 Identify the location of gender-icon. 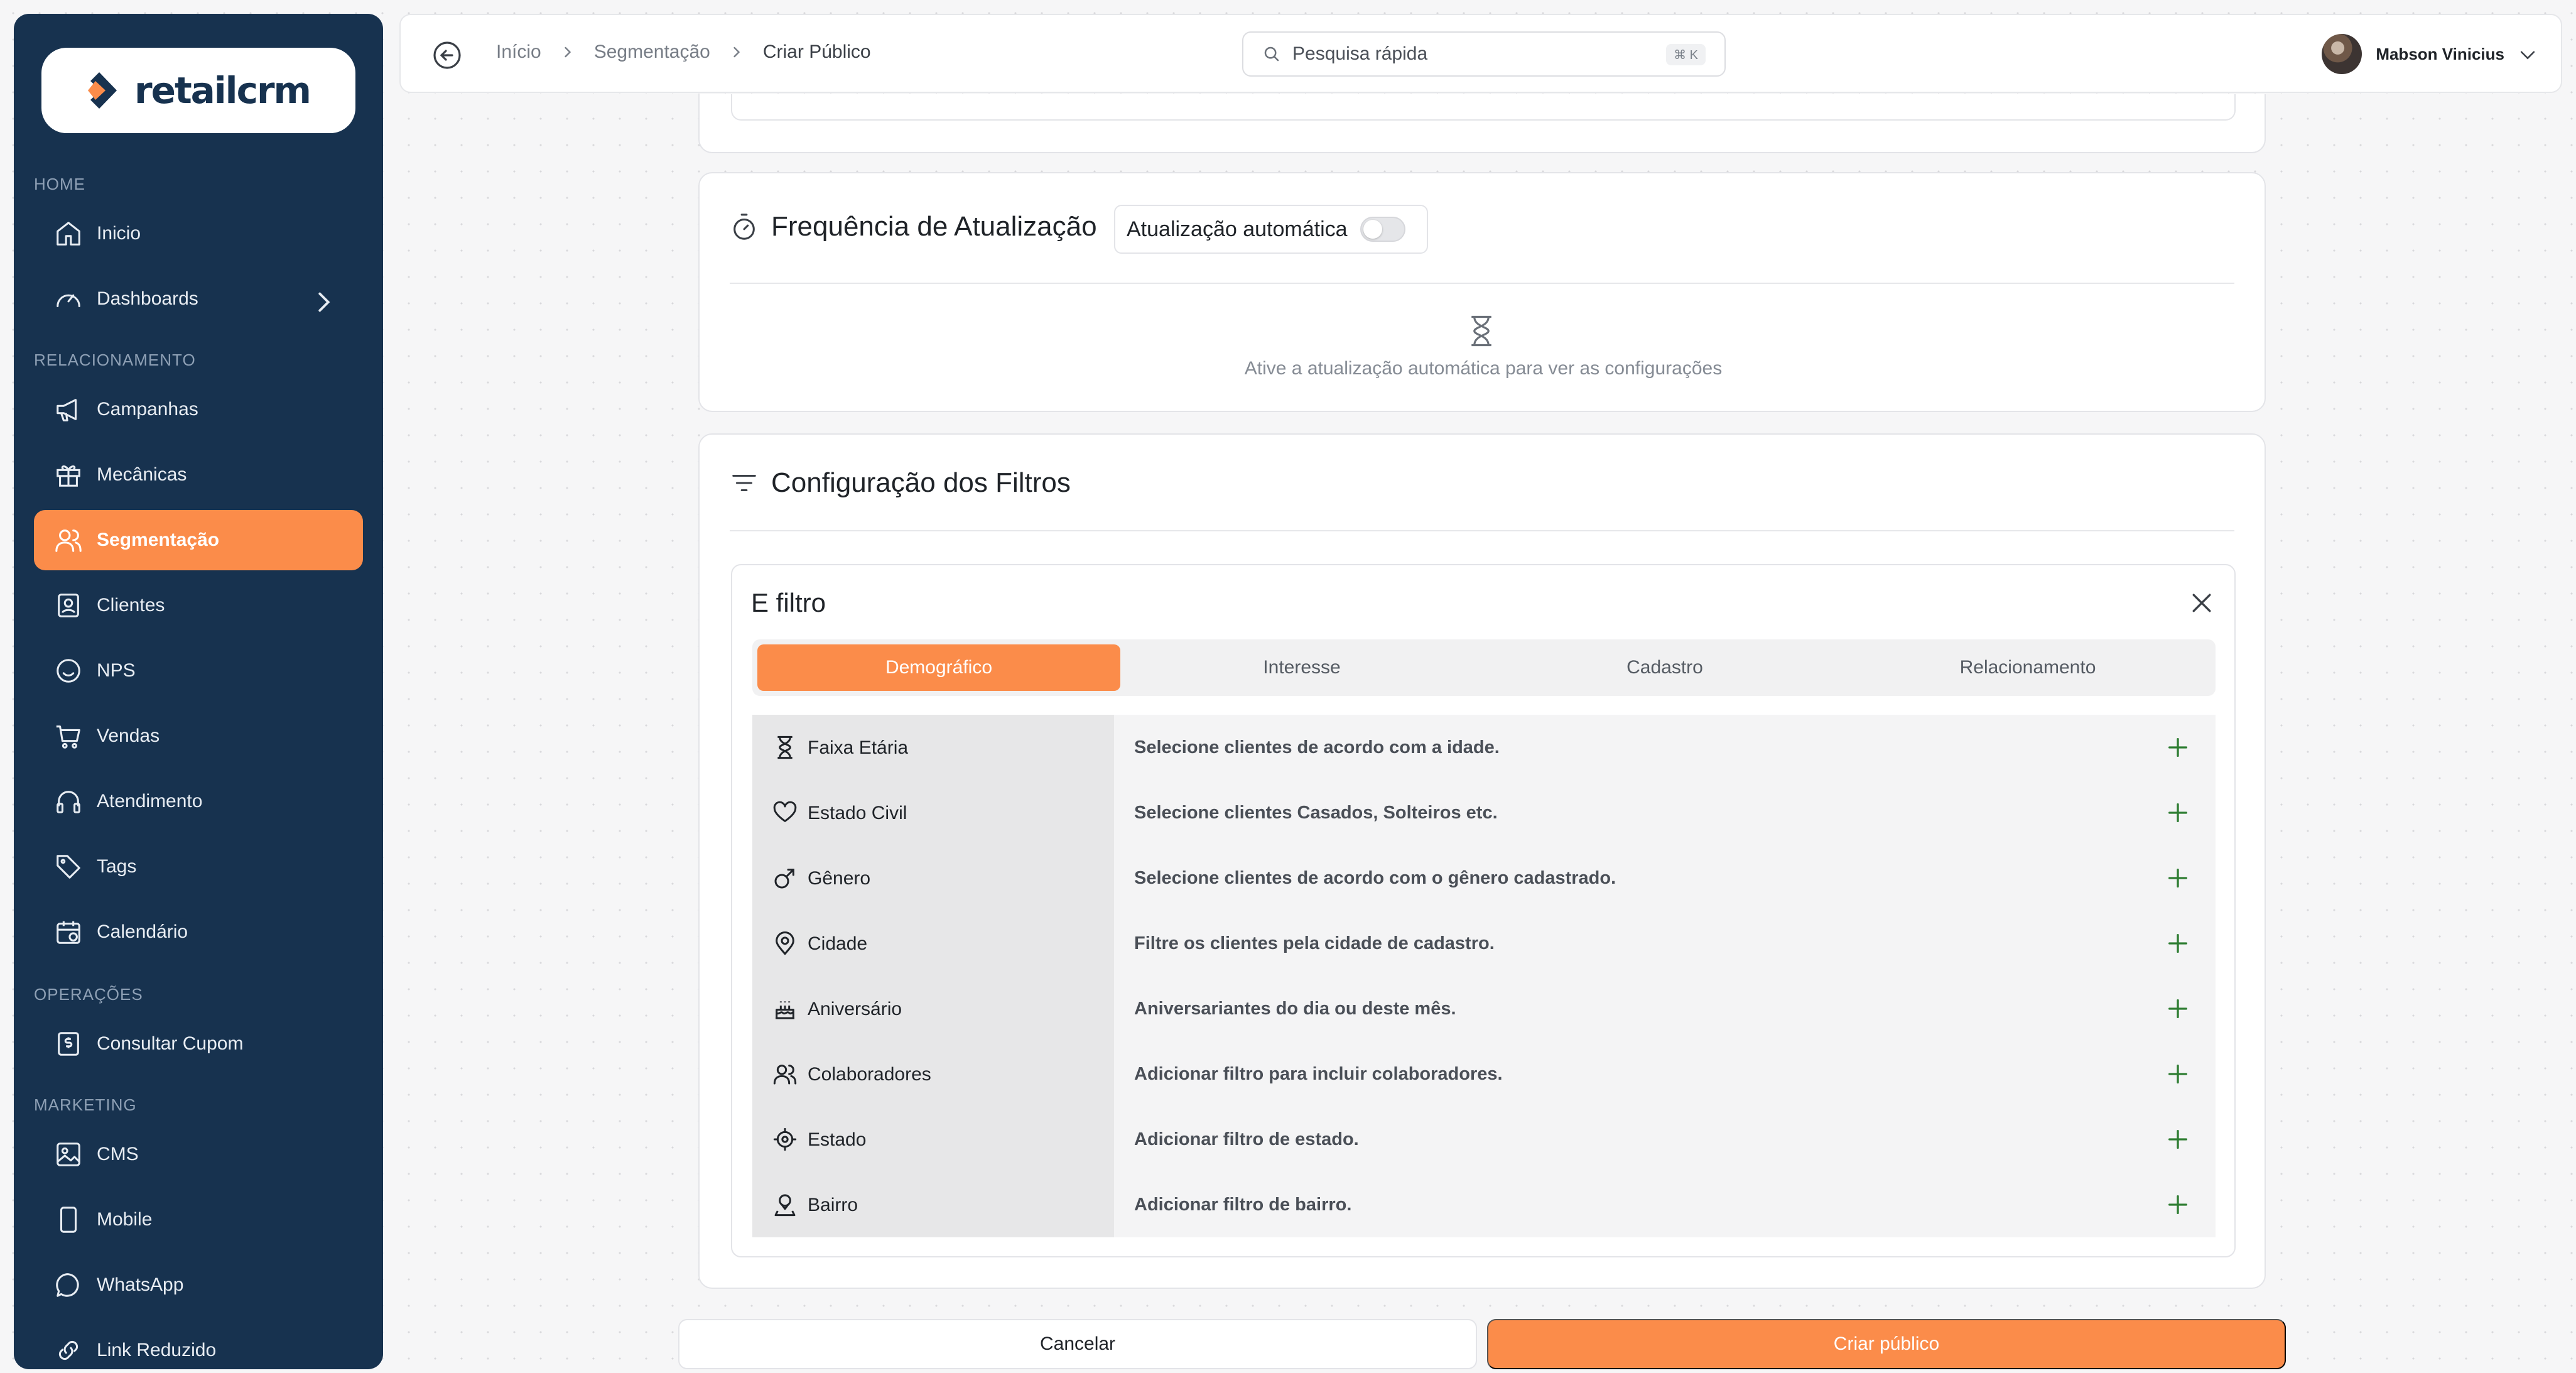
(784, 879).